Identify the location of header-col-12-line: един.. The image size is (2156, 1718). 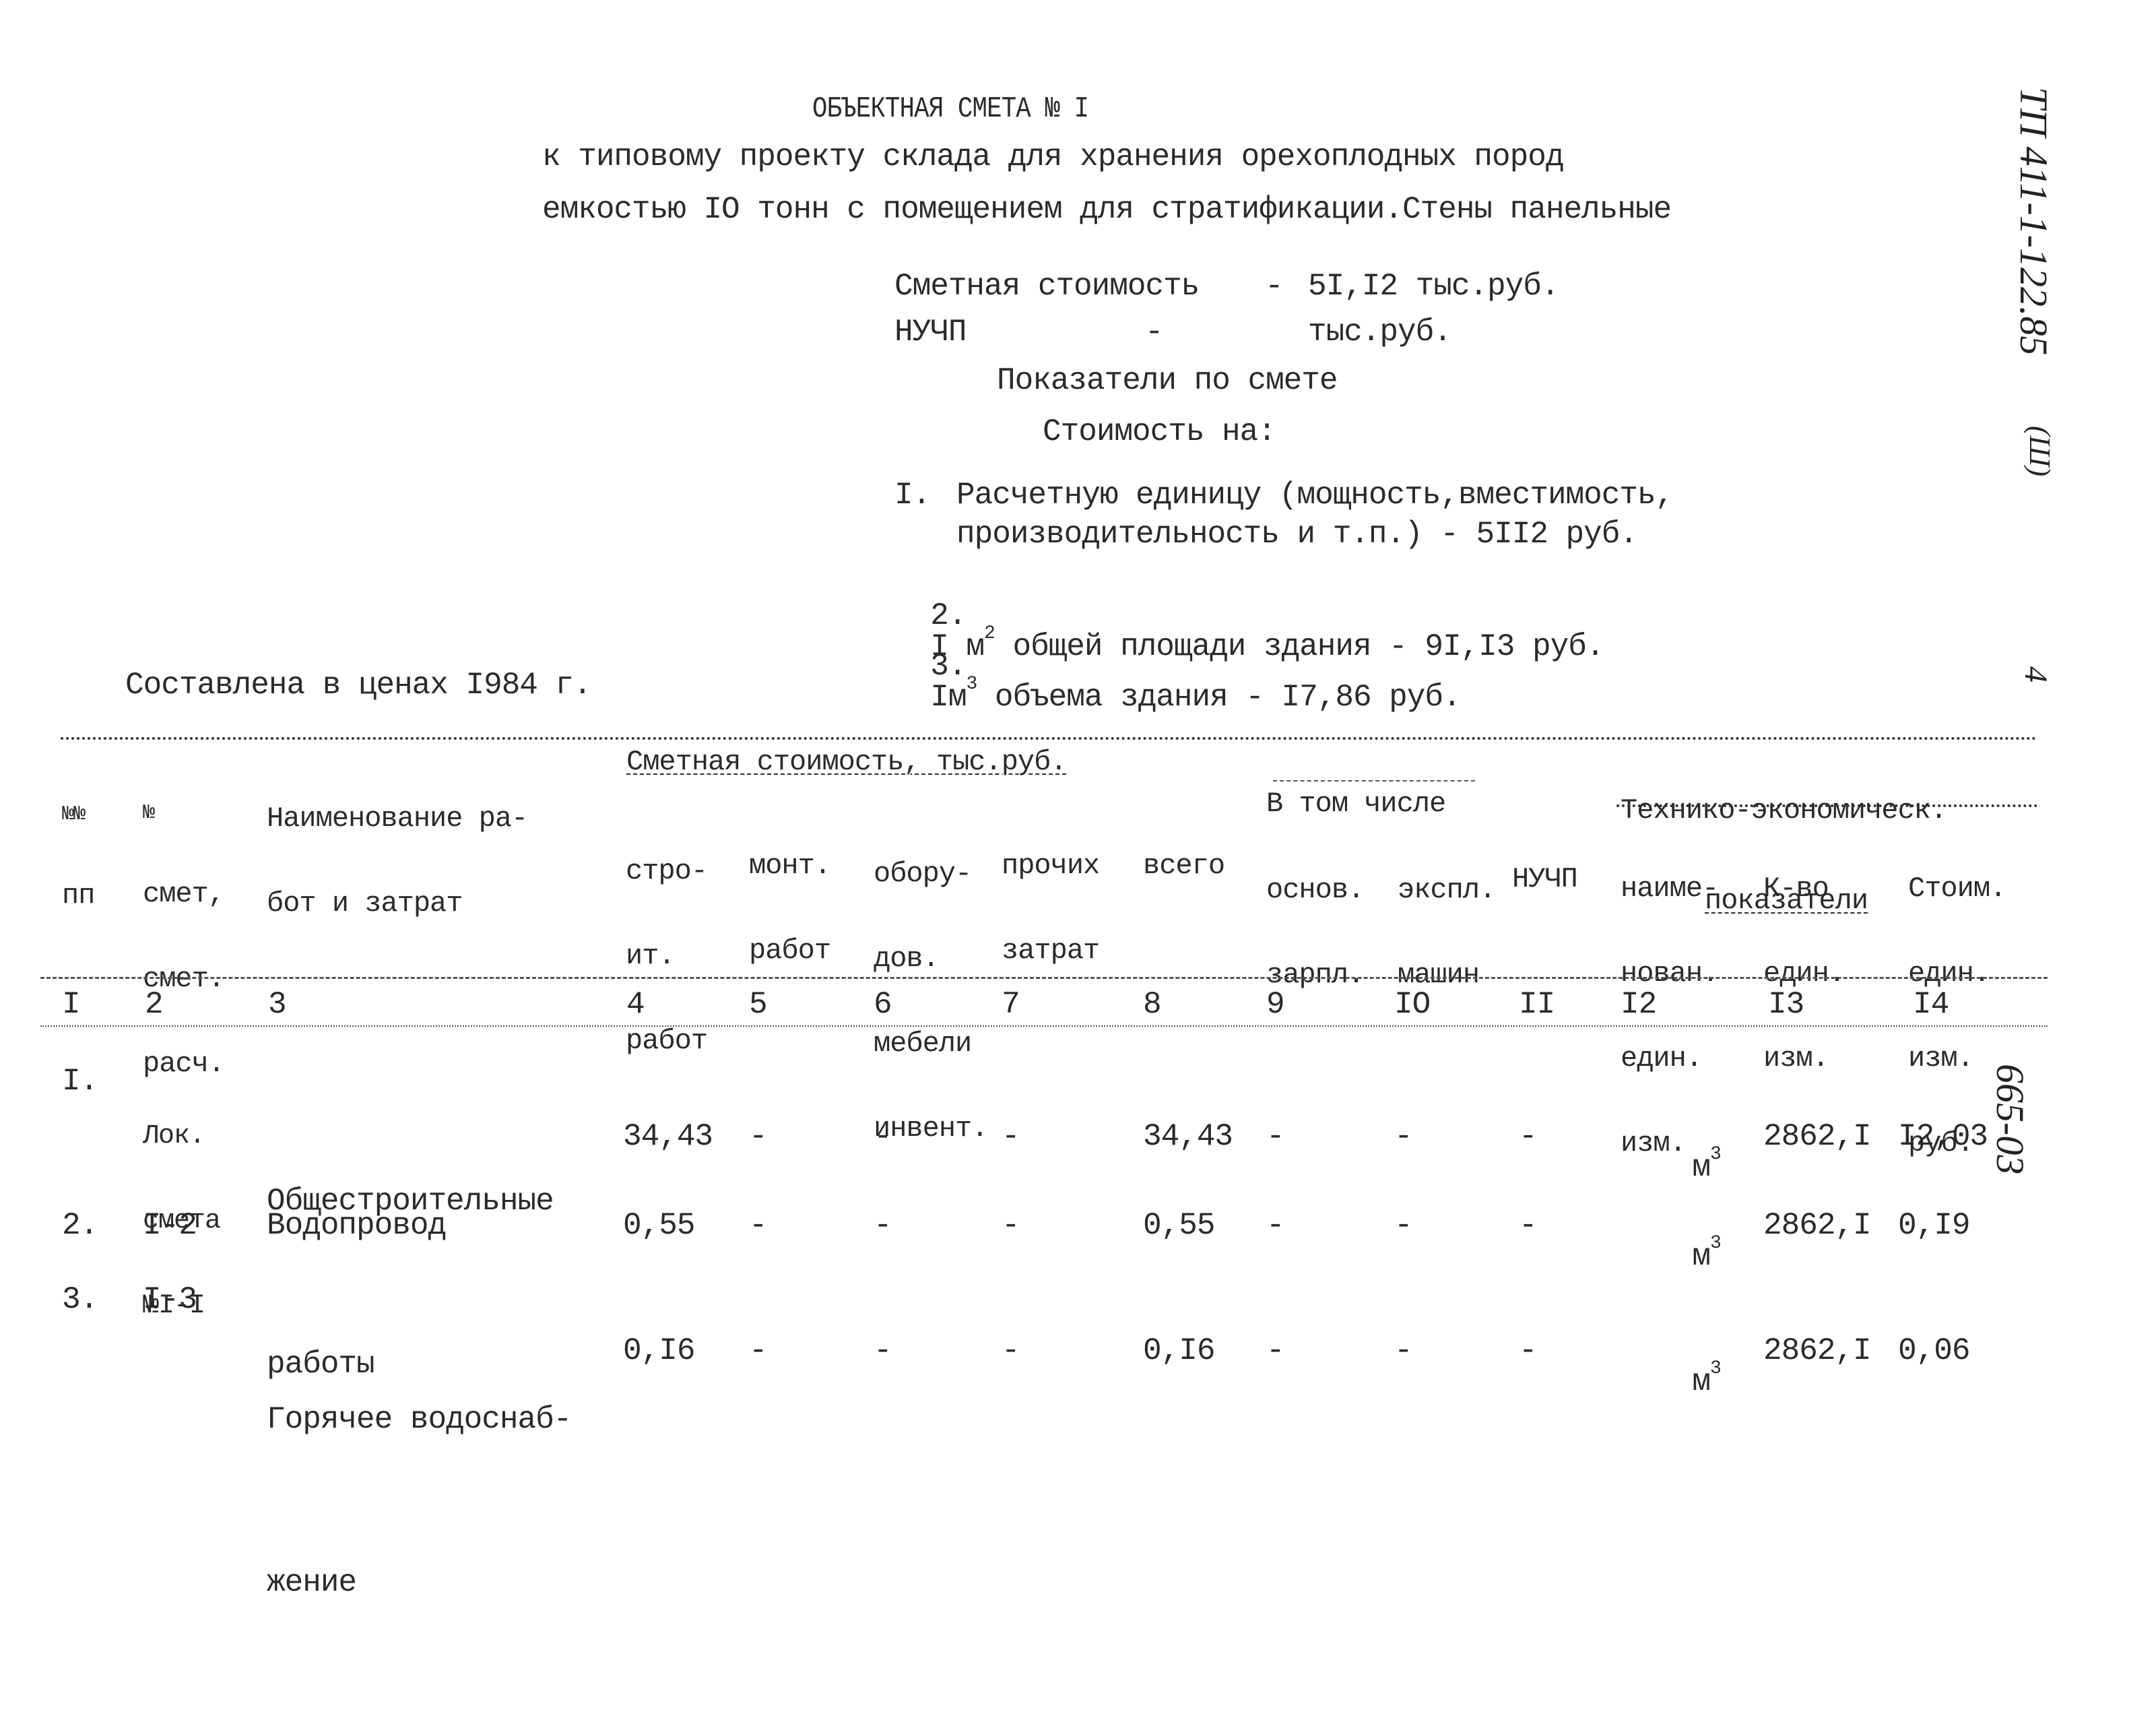
(1662, 1058).